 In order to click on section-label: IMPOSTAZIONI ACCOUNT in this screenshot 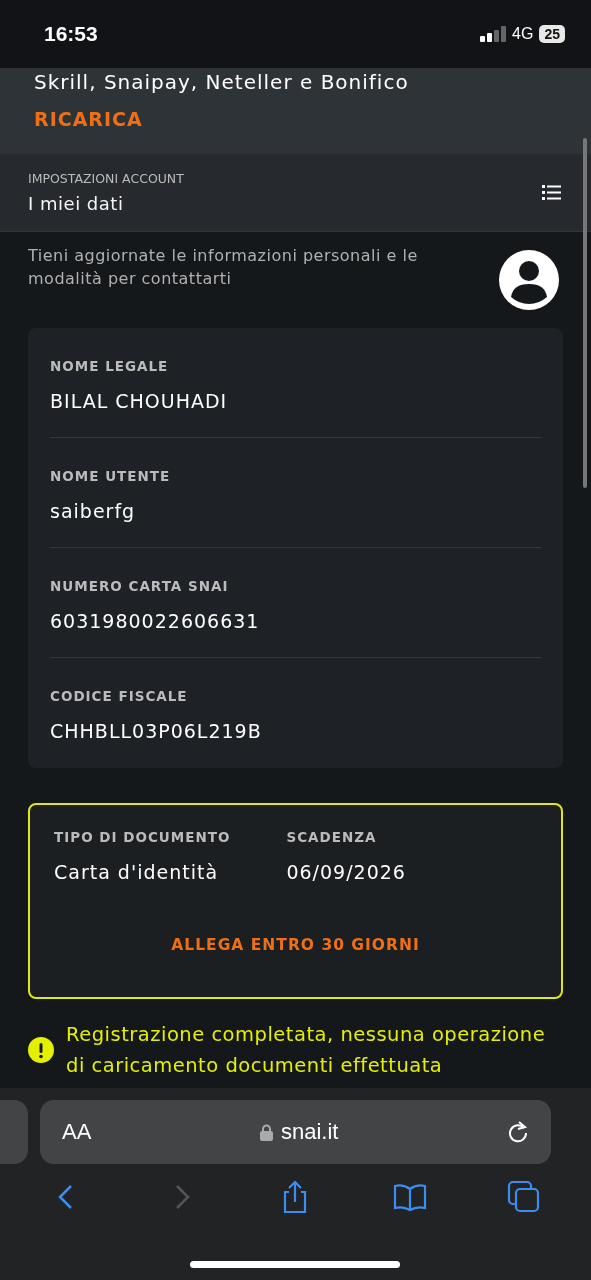, I will do `click(106, 178)`.